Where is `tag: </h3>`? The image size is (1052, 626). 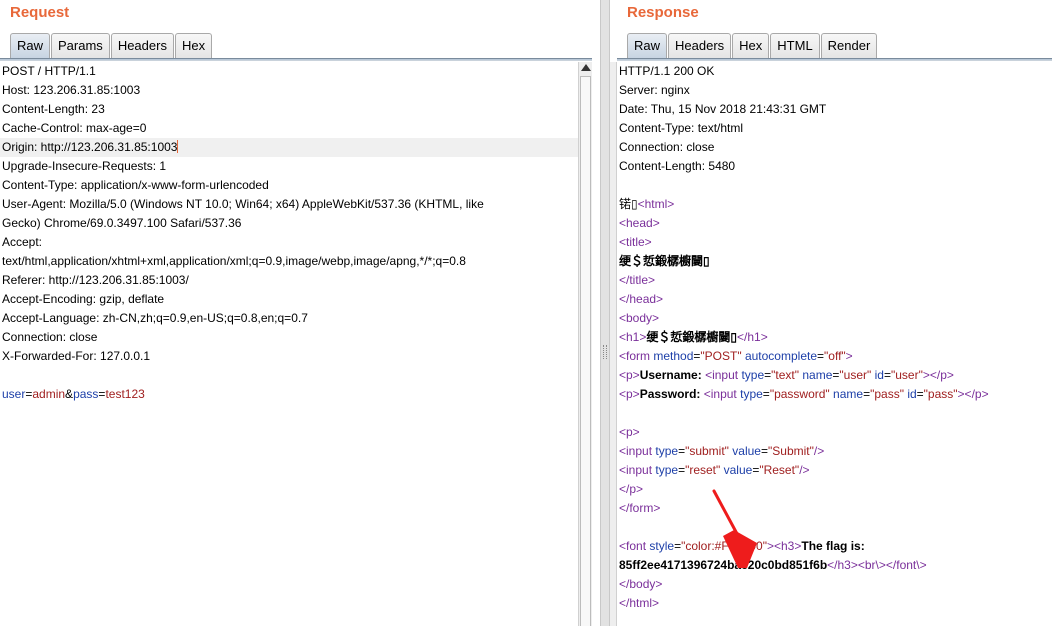 tag: </h3> is located at coordinates (842, 565).